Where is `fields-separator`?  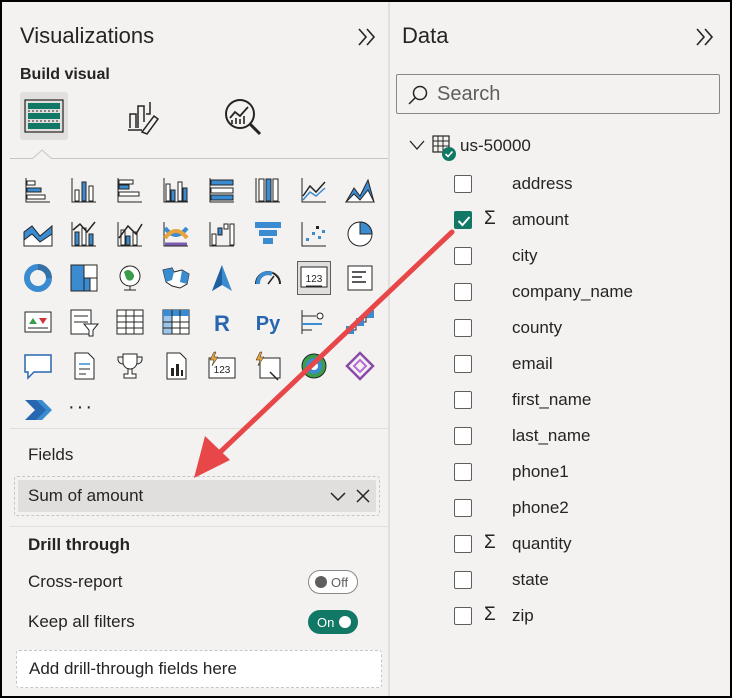
fields-separator is located at coordinates (199, 526).